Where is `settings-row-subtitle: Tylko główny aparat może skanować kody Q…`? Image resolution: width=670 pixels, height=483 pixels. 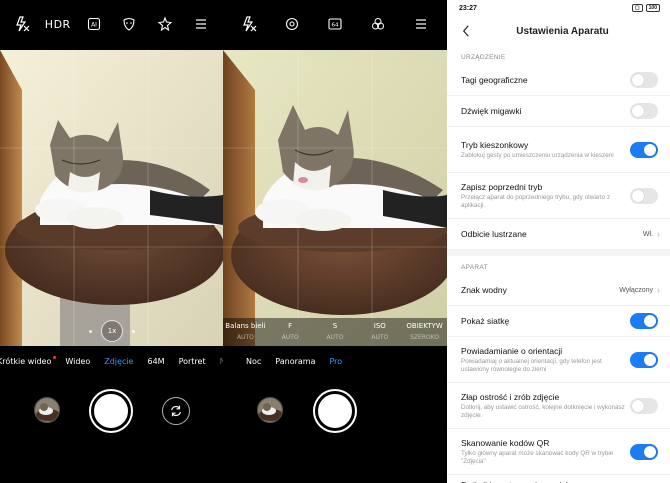 settings-row-subtitle: Tylko główny aparat może skanować kody Q… is located at coordinates (537, 457).